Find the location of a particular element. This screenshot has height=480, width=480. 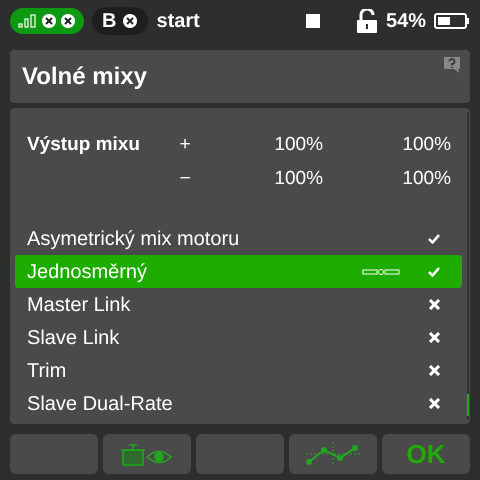

mix-row: Asymetrický mix motoru is located at coordinates (238, 238).